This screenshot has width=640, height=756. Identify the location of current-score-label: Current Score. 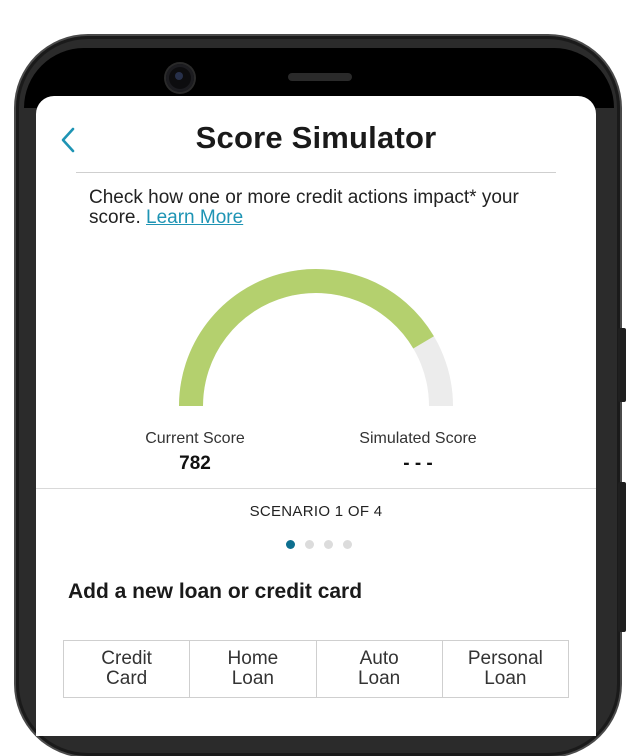
(195, 438).